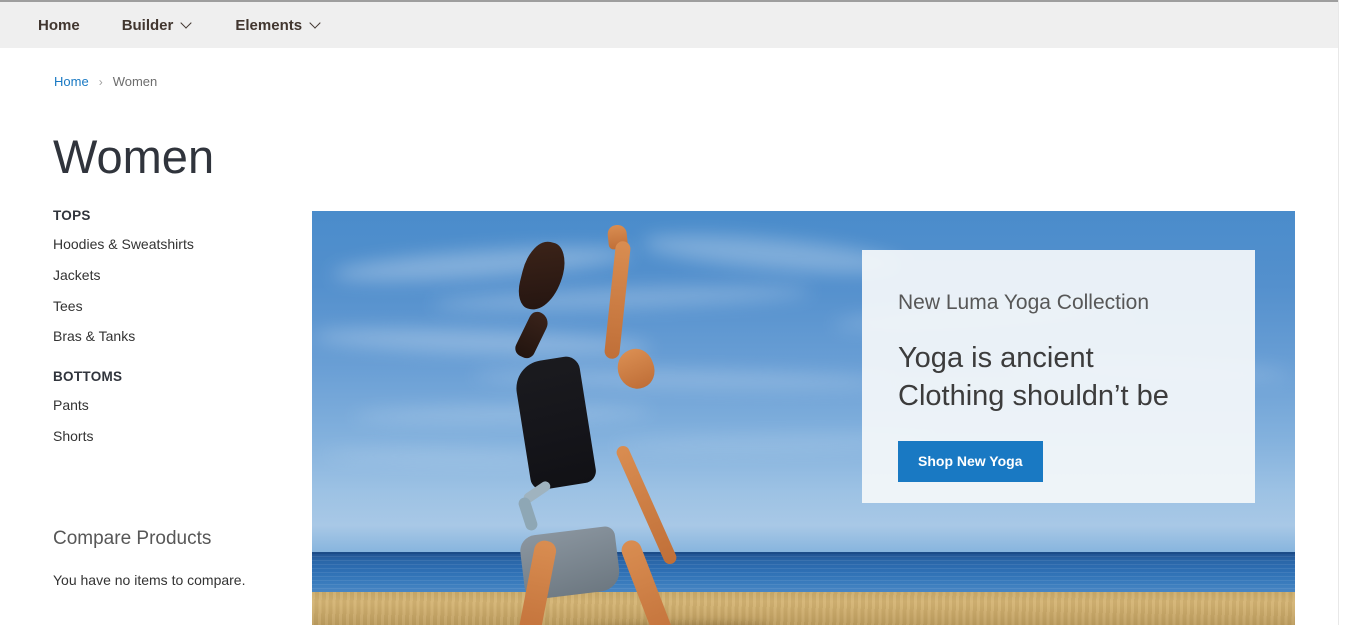  What do you see at coordinates (555, 423) in the screenshot?
I see `figure-tank-top` at bounding box center [555, 423].